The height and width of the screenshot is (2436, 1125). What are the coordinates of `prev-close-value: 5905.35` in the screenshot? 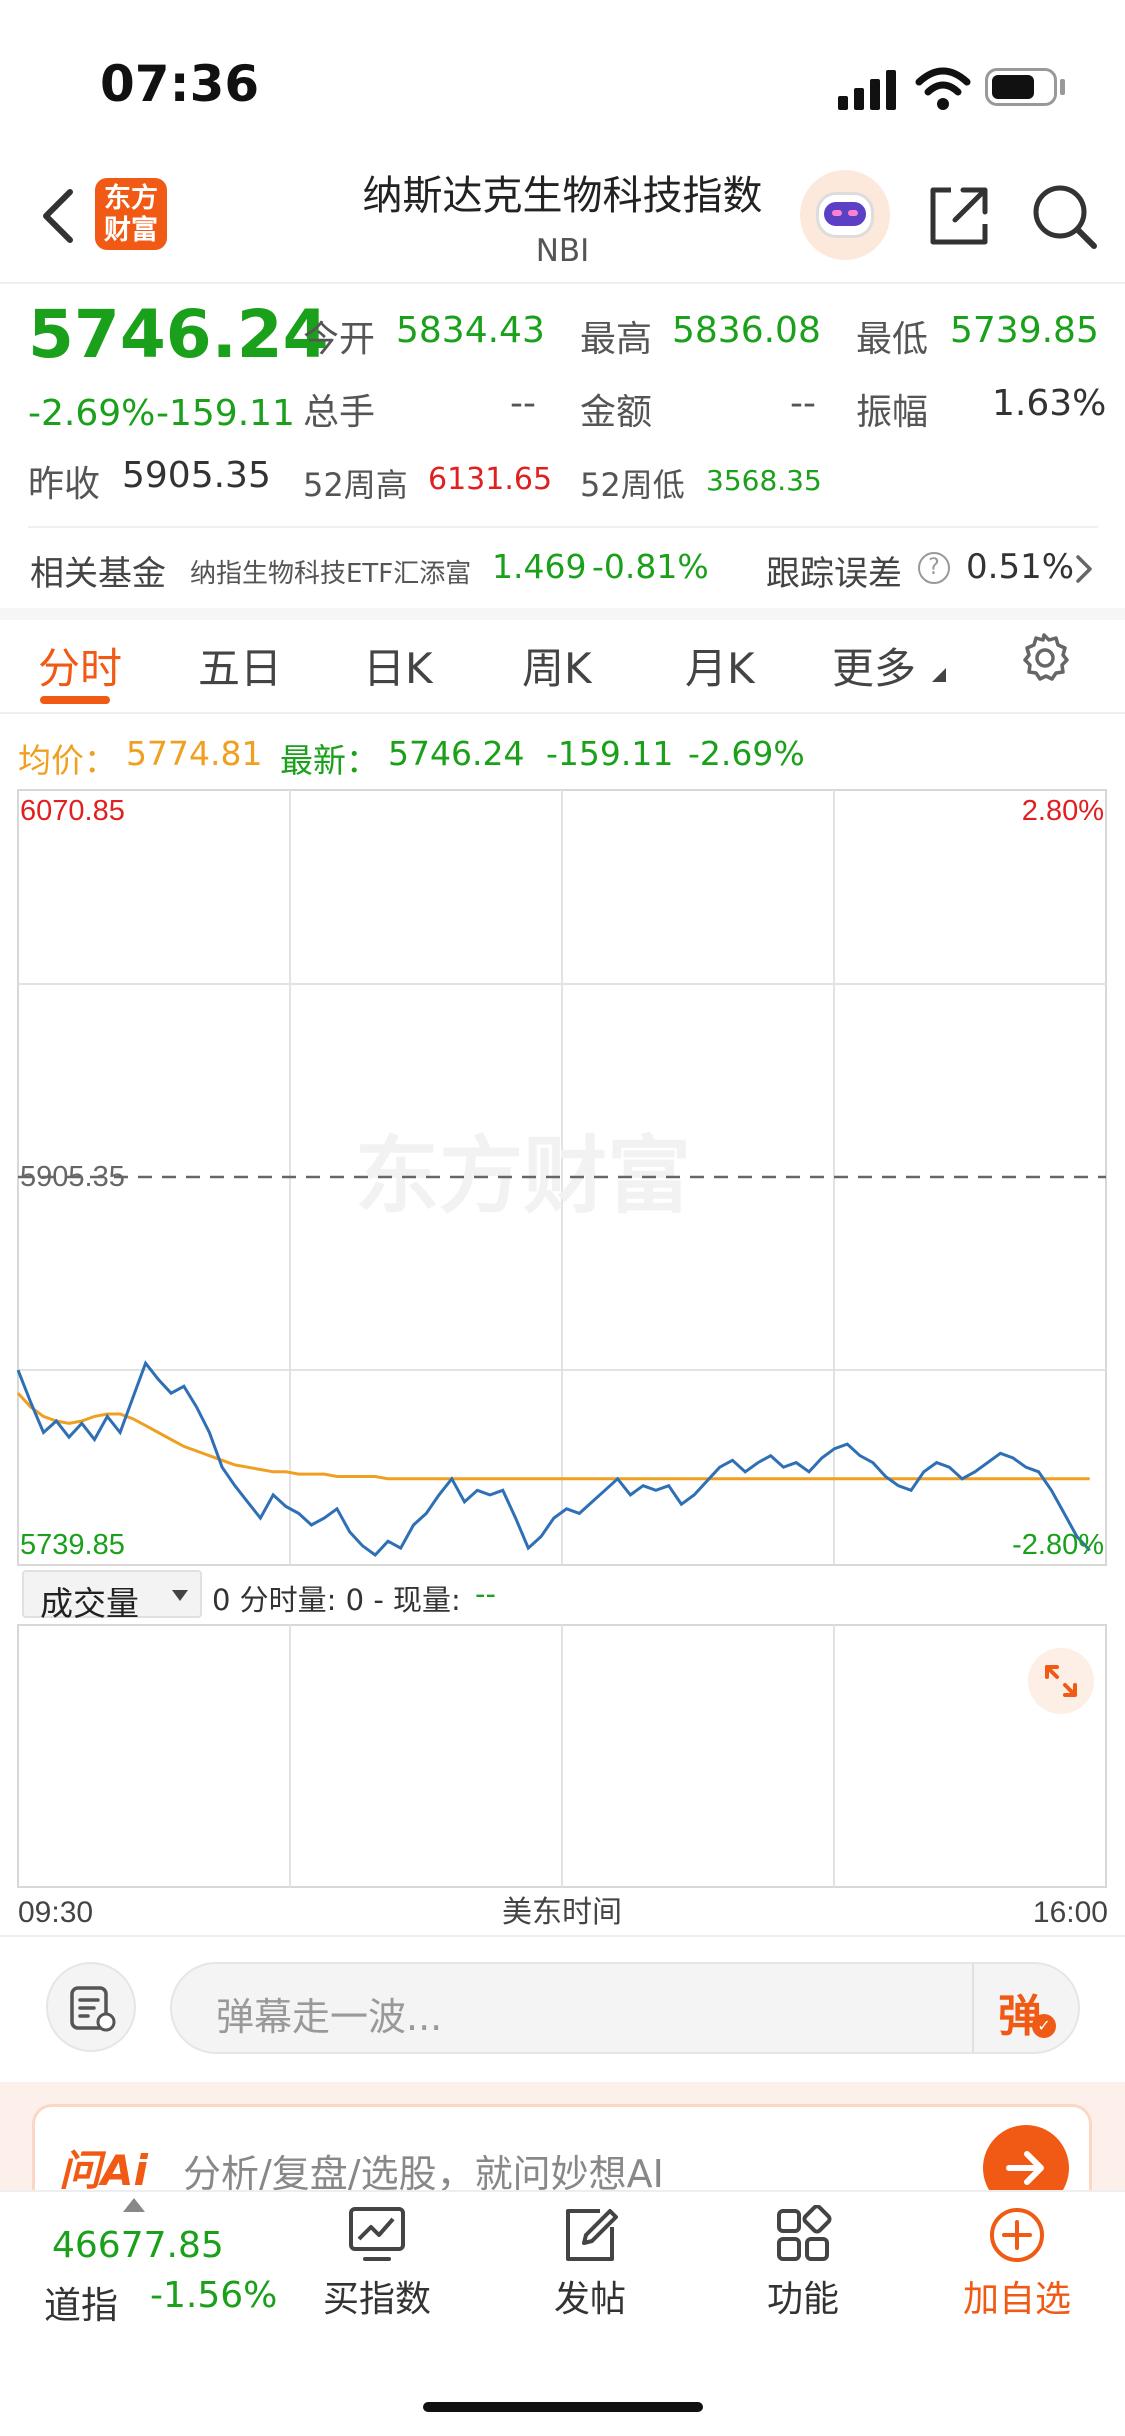 It's located at (196, 475).